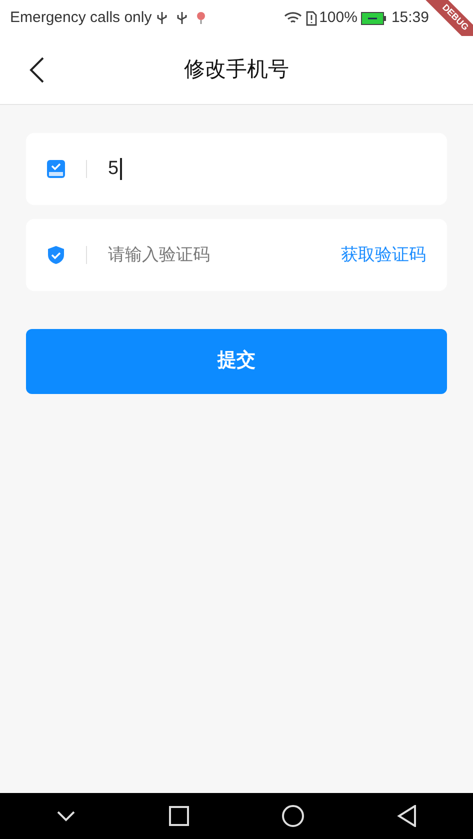 The width and height of the screenshot is (473, 839). What do you see at coordinates (338, 18) in the screenshot?
I see `battery-percent: 100%` at bounding box center [338, 18].